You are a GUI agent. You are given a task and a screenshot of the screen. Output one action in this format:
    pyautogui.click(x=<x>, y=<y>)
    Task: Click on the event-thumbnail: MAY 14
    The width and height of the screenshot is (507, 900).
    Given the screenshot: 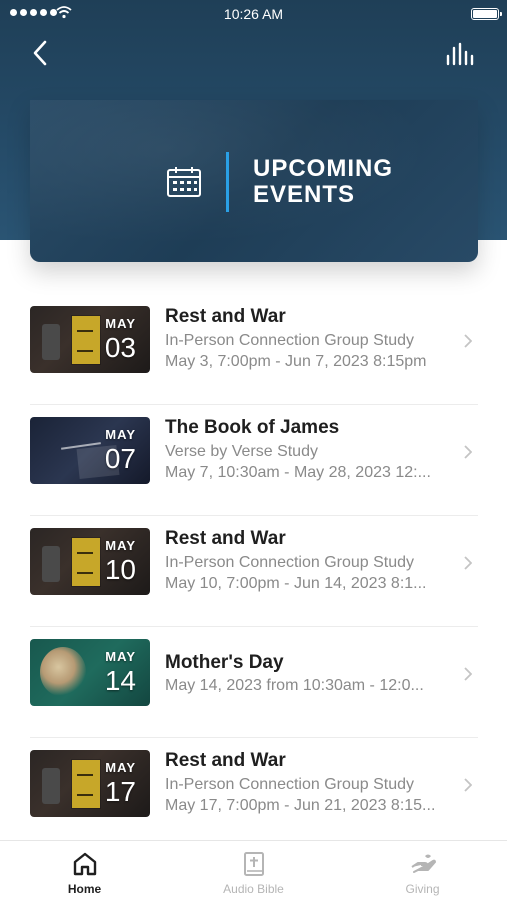 What is the action you would take?
    pyautogui.click(x=90, y=672)
    